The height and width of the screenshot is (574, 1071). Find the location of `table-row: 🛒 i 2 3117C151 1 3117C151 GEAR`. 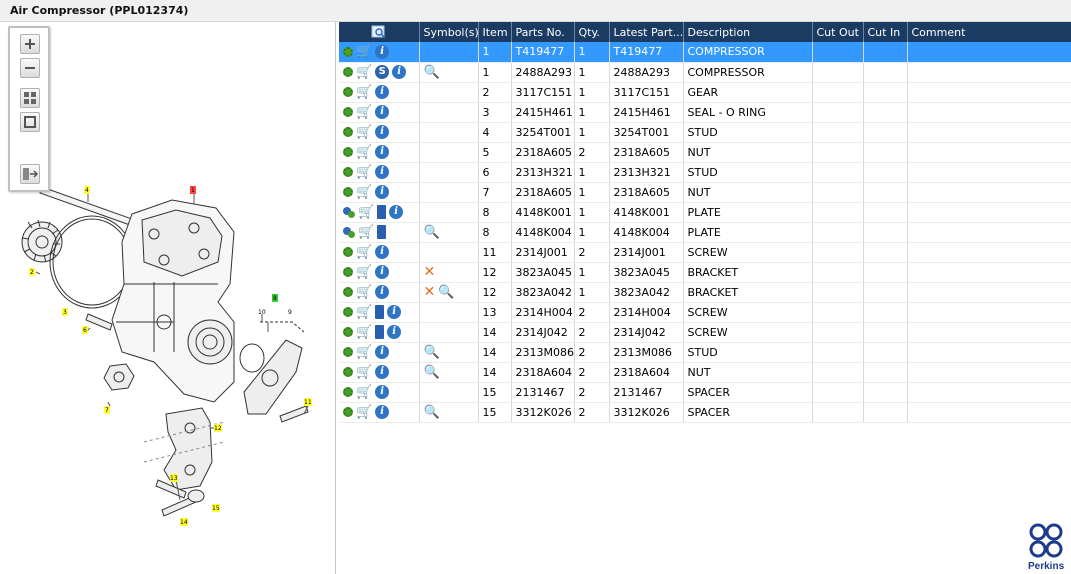

table-row: 🛒 i 2 3117C151 1 3117C151 GEAR is located at coordinates (705, 92).